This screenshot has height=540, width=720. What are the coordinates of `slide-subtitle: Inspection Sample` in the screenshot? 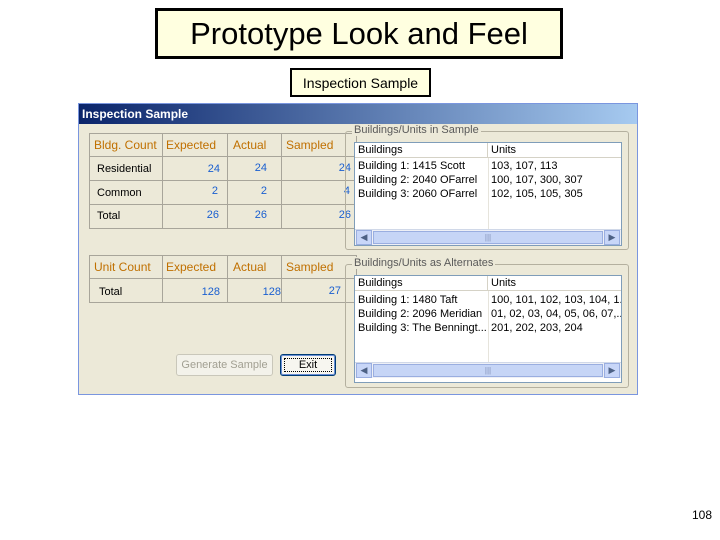 It's located at (360, 82).